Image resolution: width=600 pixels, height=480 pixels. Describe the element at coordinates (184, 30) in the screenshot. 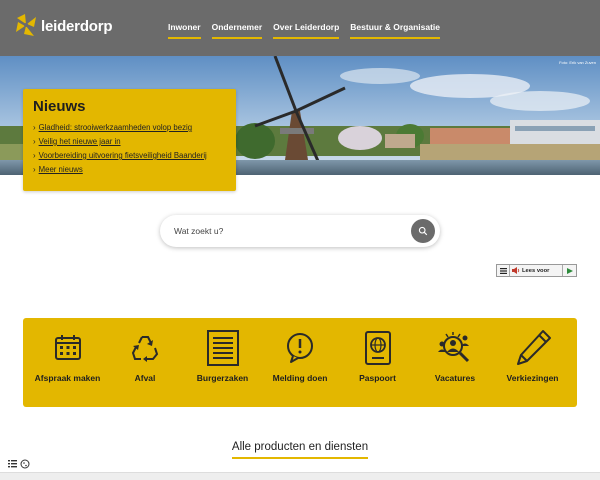

I see `nav-inwoner: Inwoner` at that location.